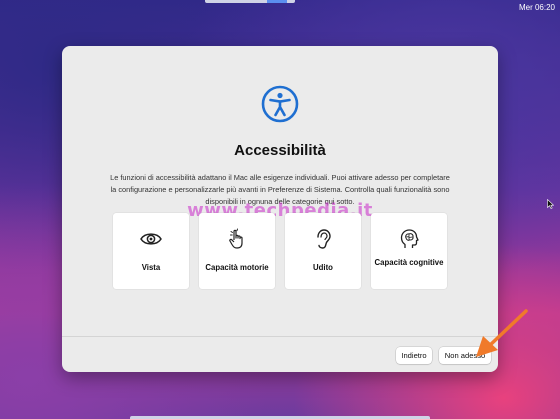 The image size is (560, 419). Describe the element at coordinates (409, 251) in the screenshot. I see `category-capacita-cognitive: Capacità cognitive` at that location.